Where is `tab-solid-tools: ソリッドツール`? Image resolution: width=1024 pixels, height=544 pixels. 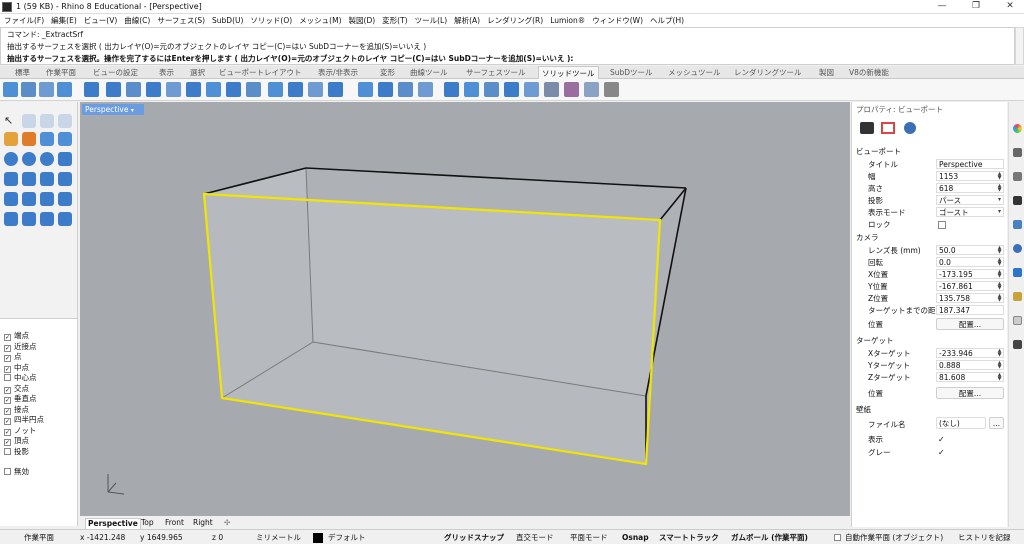
tab-solid-tools: ソリッドツール is located at coordinates (568, 72).